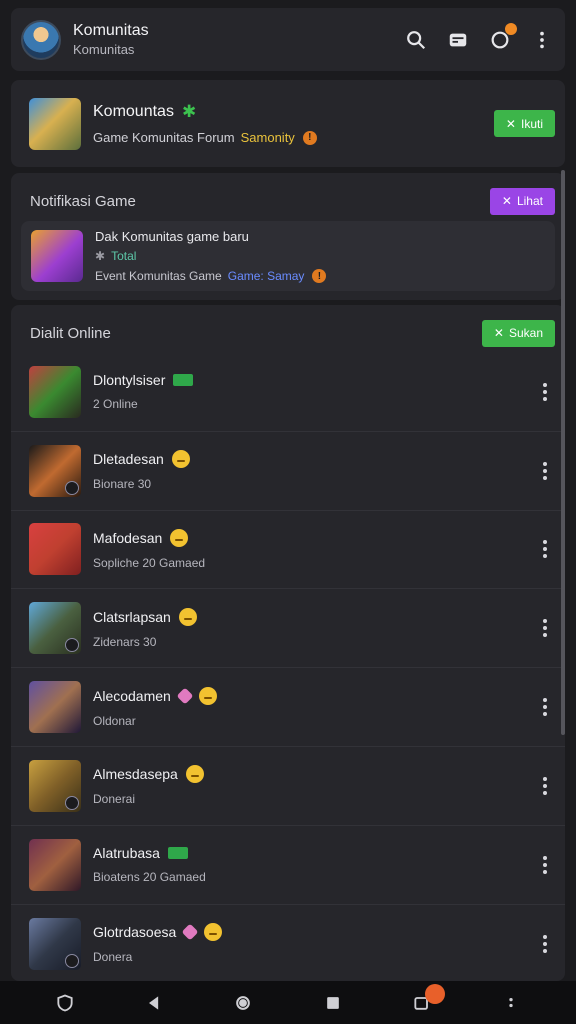 Image resolution: width=576 pixels, height=1024 pixels. What do you see at coordinates (104, 49) in the screenshot?
I see `page-subtitle: Komunitas` at bounding box center [104, 49].